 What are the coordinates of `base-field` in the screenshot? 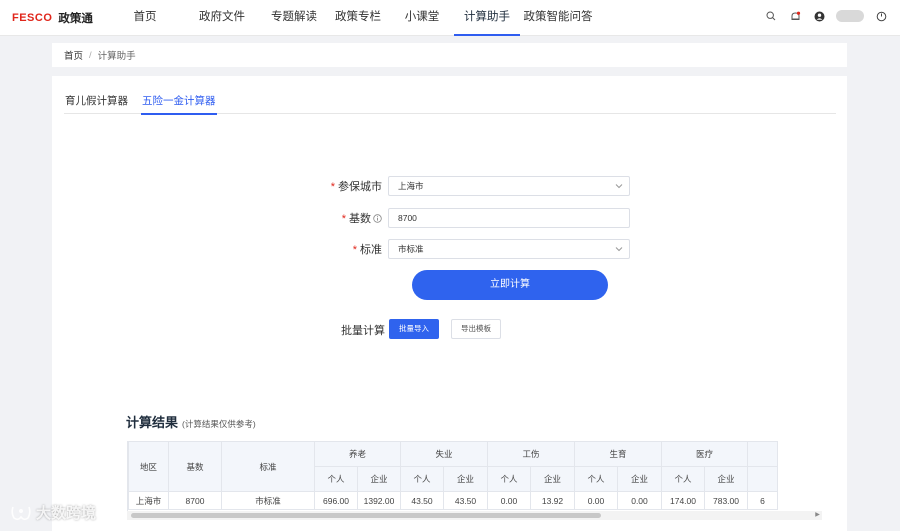 It's located at (509, 218).